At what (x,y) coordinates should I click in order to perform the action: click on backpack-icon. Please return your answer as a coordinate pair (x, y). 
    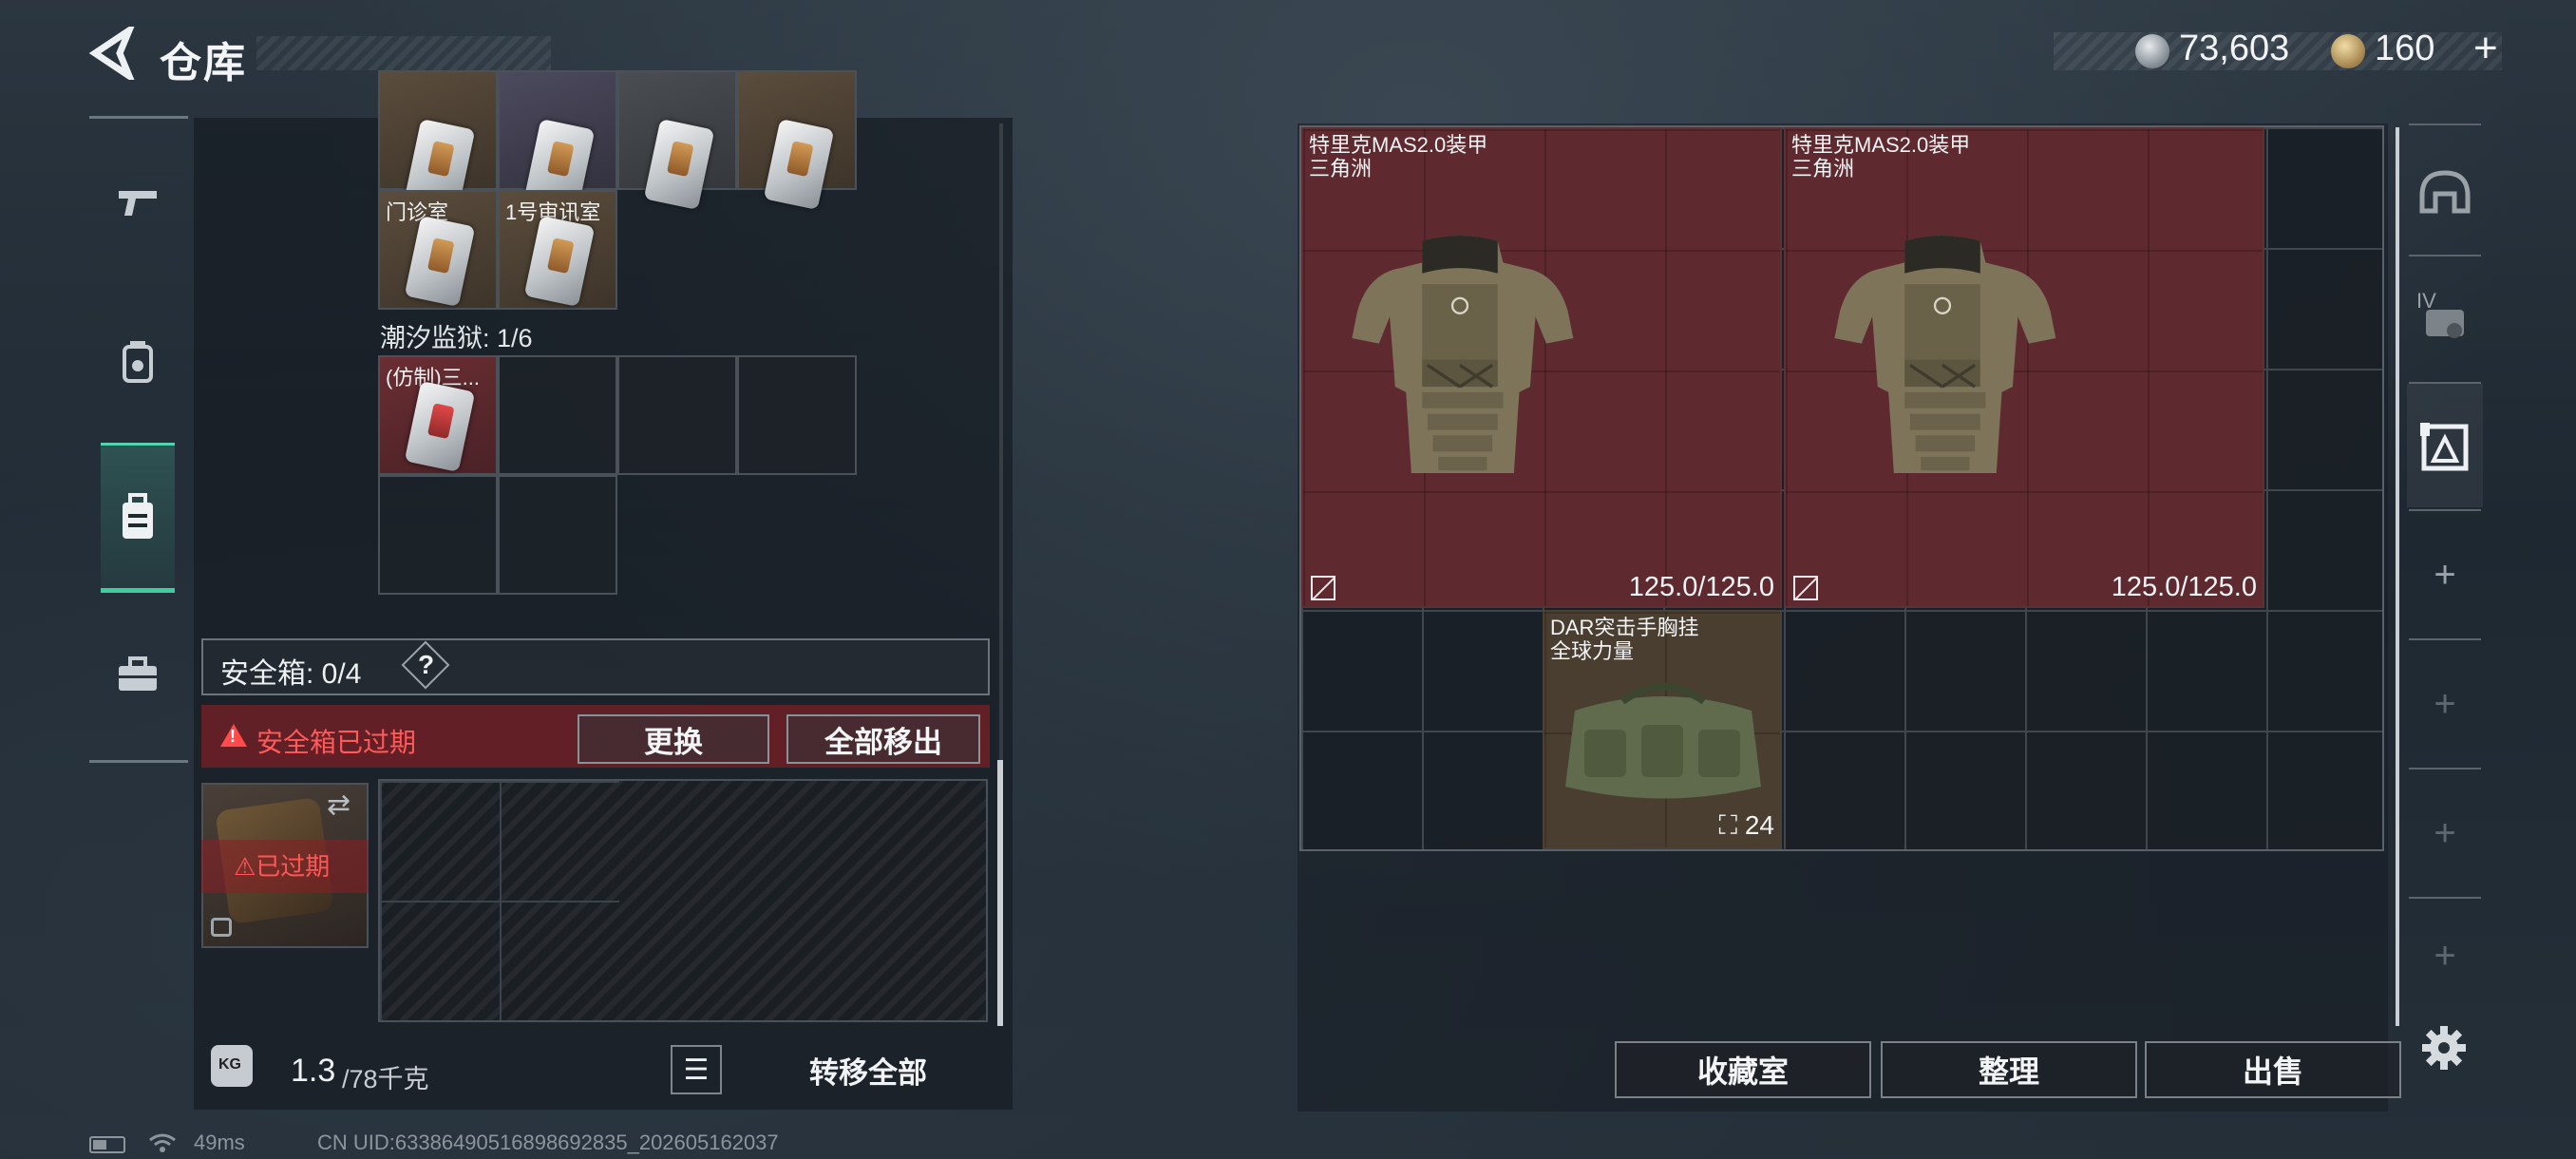
    Looking at the image, I should click on (138, 516).